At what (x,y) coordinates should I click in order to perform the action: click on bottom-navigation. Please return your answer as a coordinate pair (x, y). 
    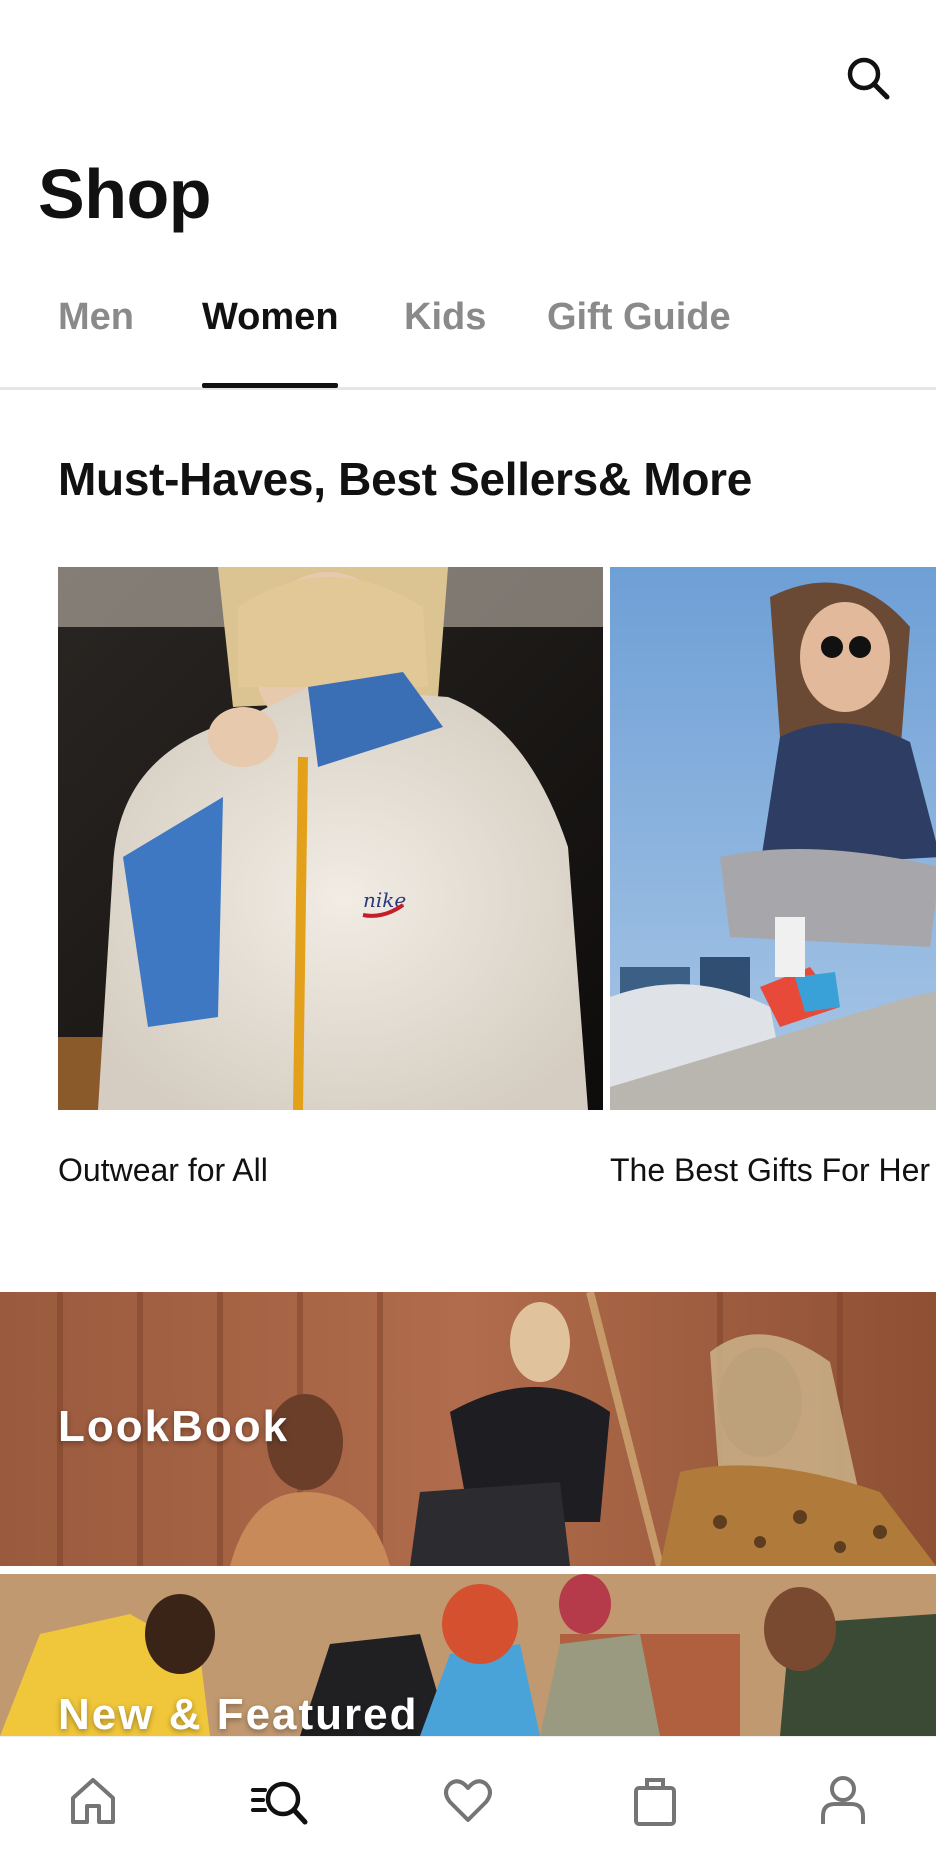
    Looking at the image, I should click on (468, 1800).